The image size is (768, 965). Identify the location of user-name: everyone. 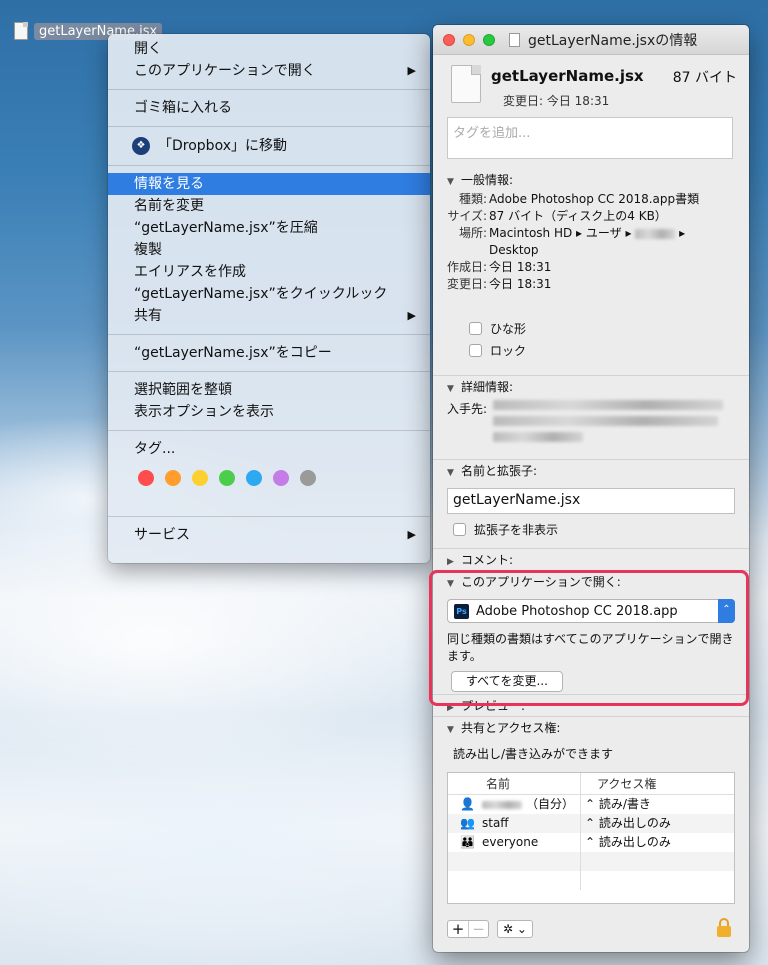
(510, 842).